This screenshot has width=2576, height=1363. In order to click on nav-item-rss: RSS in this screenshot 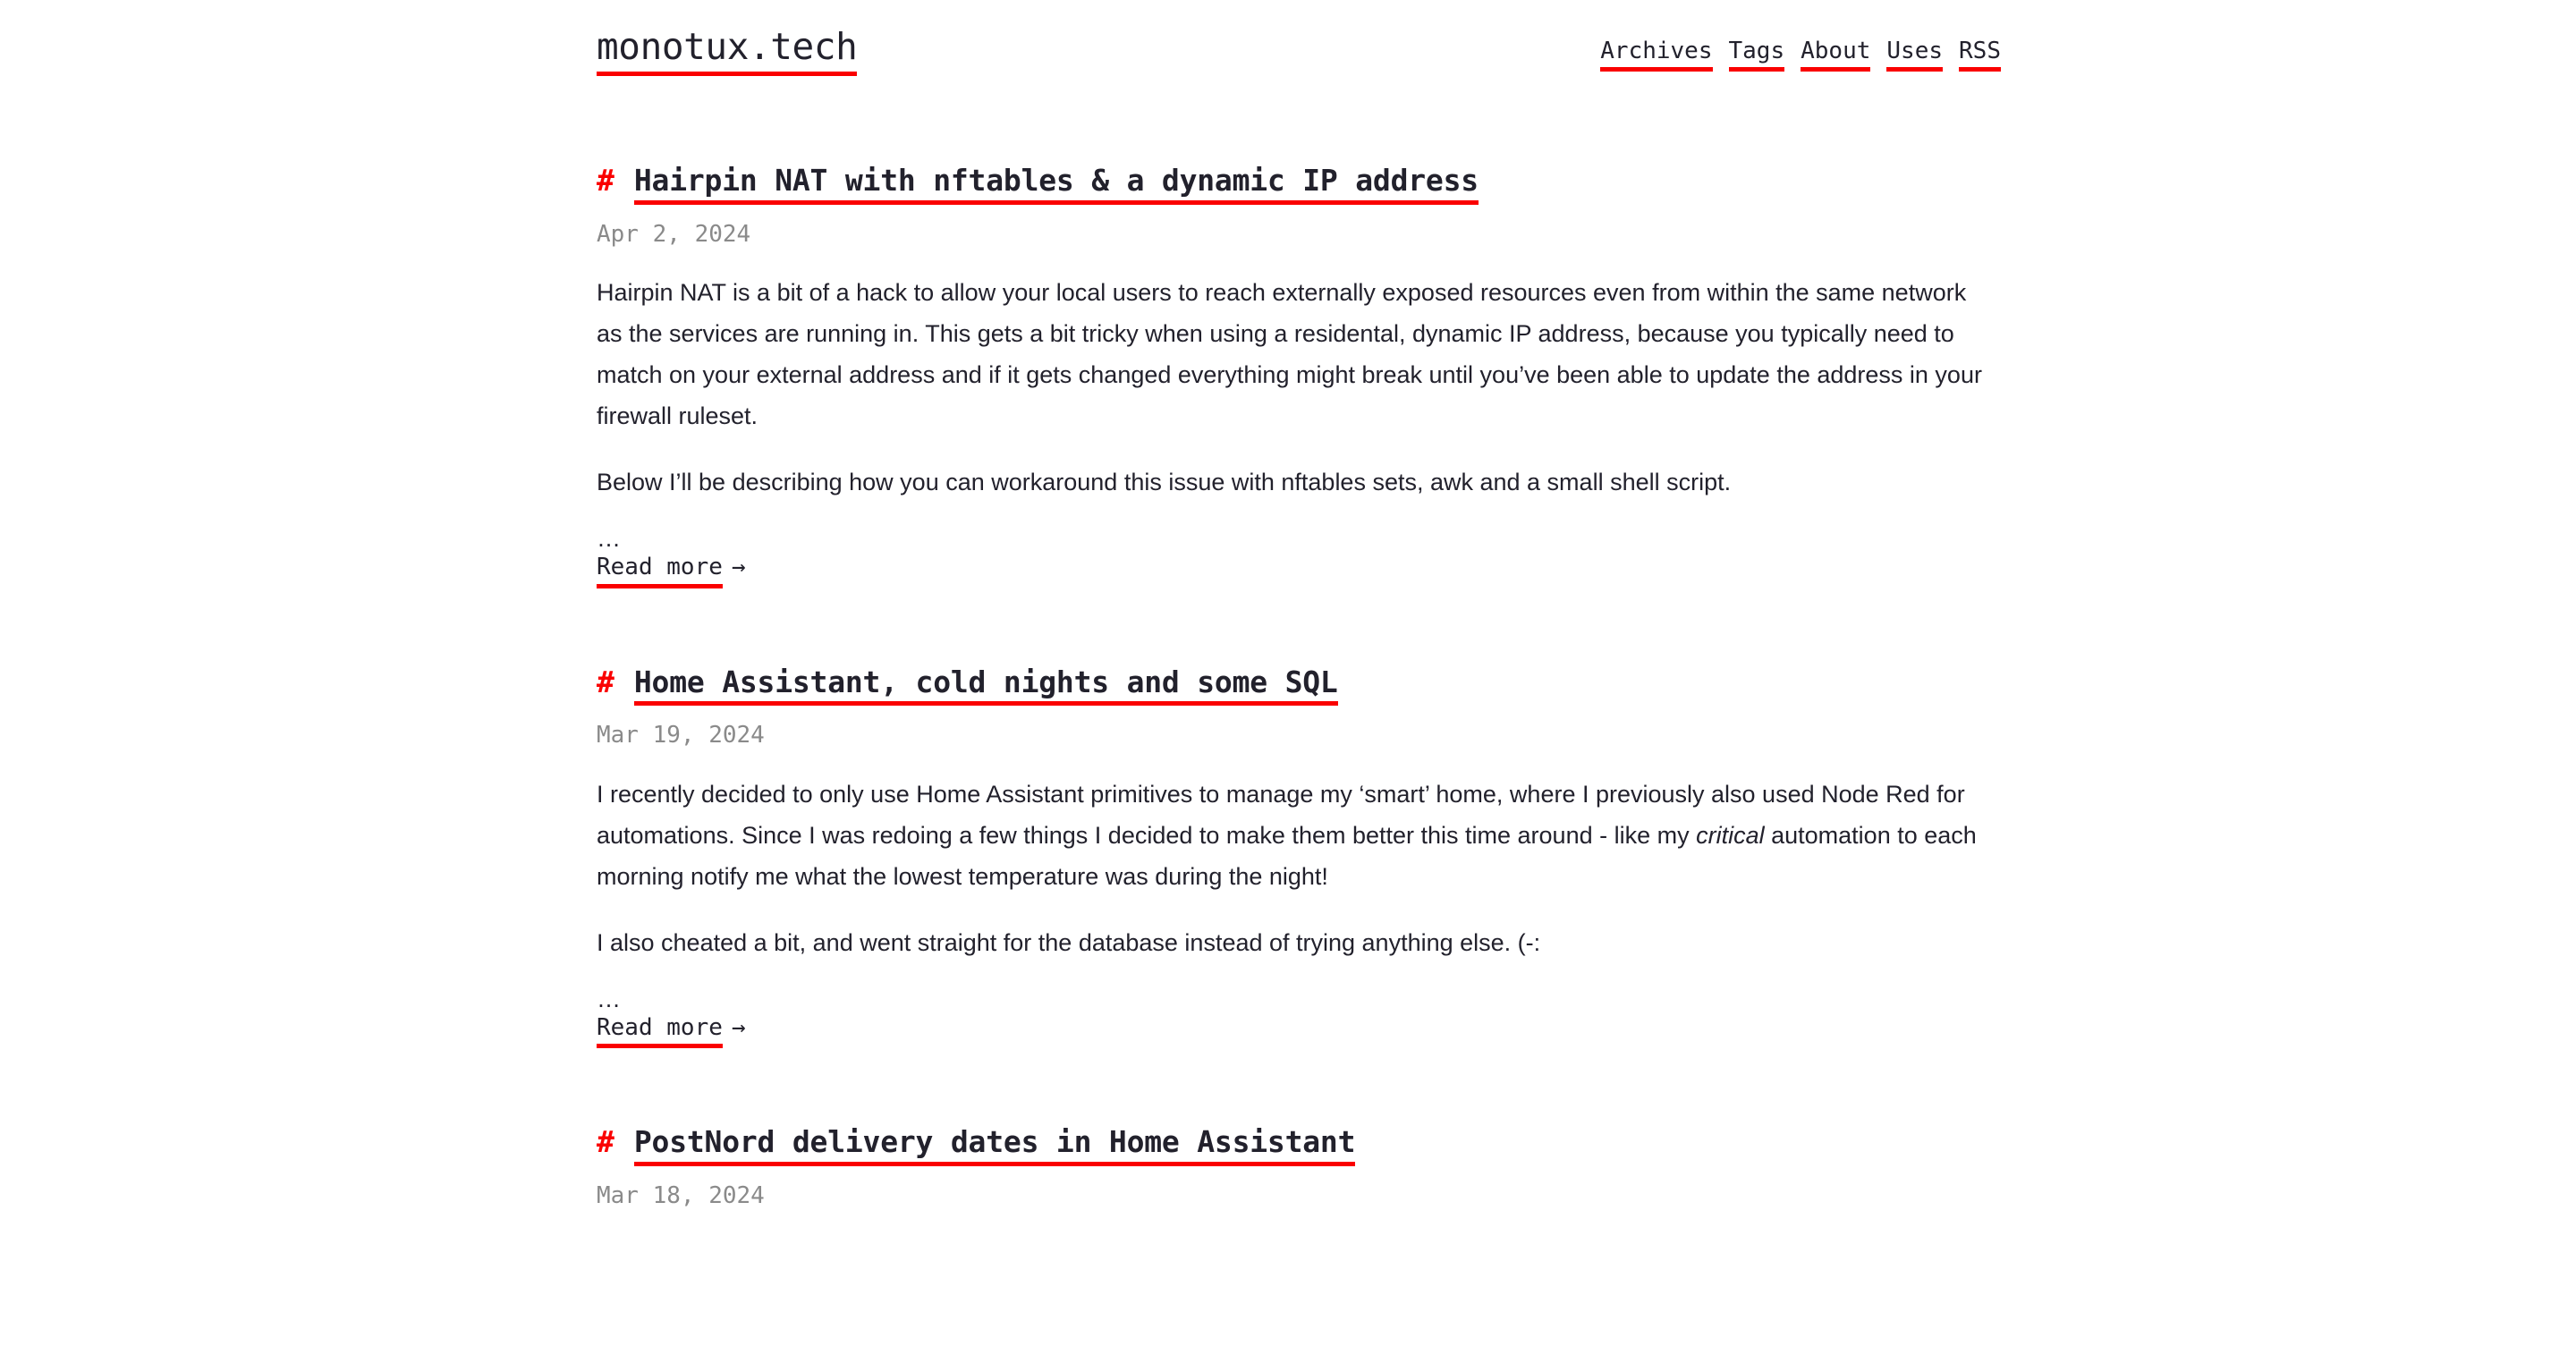, I will do `click(1980, 55)`.